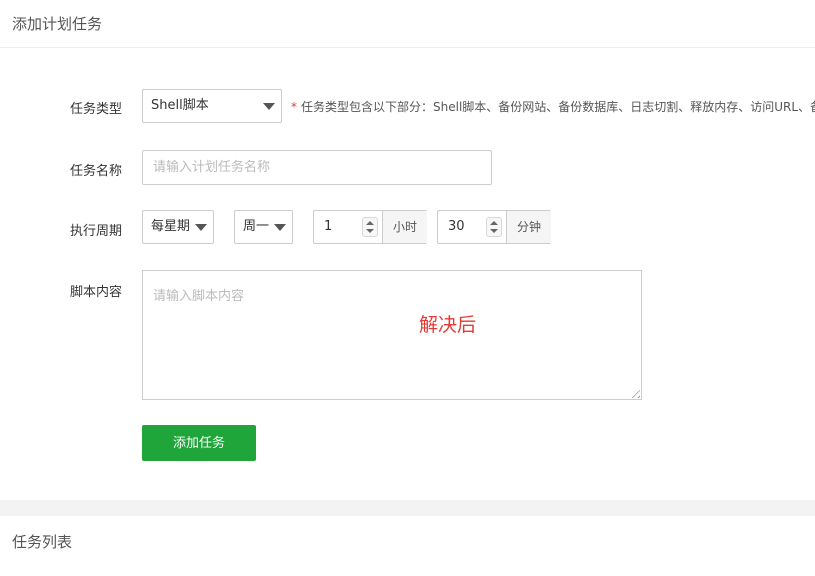 This screenshot has height=576, width=815. I want to click on task-list-panel: 任务列表, so click(407, 546).